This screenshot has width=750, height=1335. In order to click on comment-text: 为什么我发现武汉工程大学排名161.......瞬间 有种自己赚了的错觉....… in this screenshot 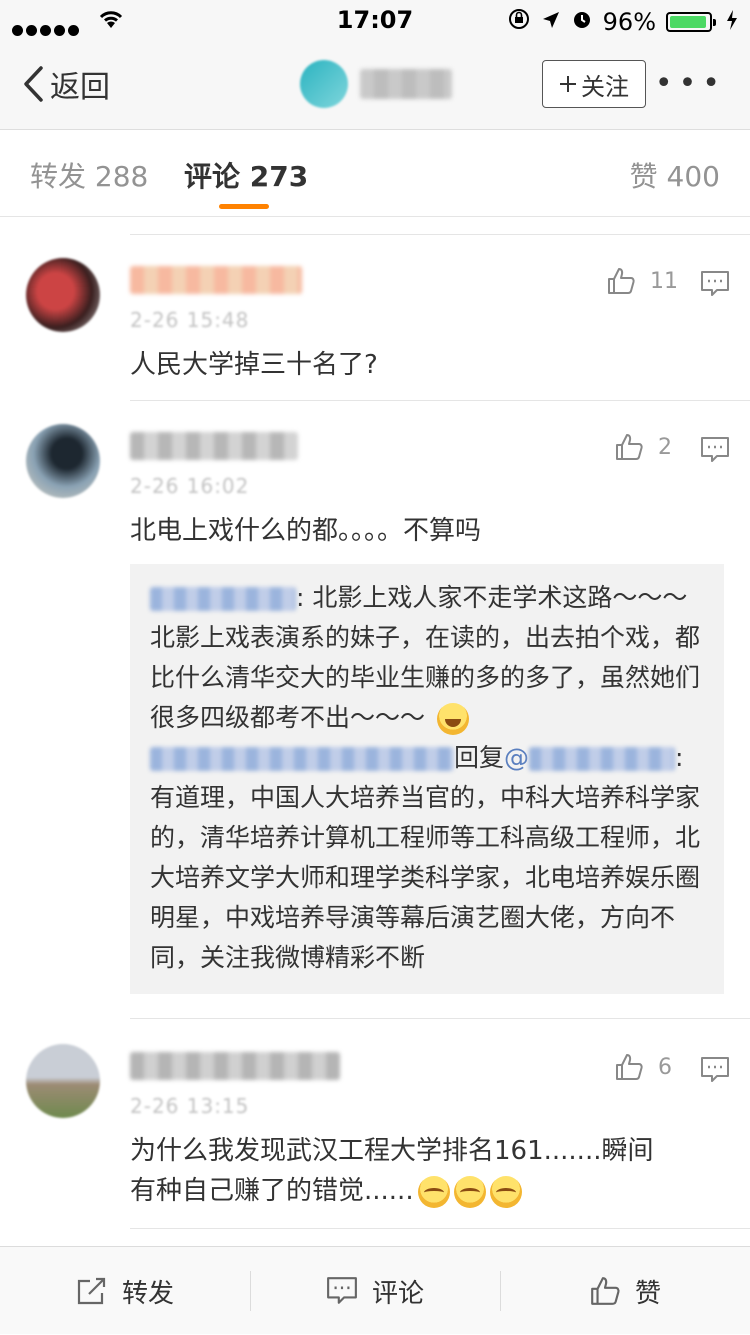, I will do `click(425, 1171)`.